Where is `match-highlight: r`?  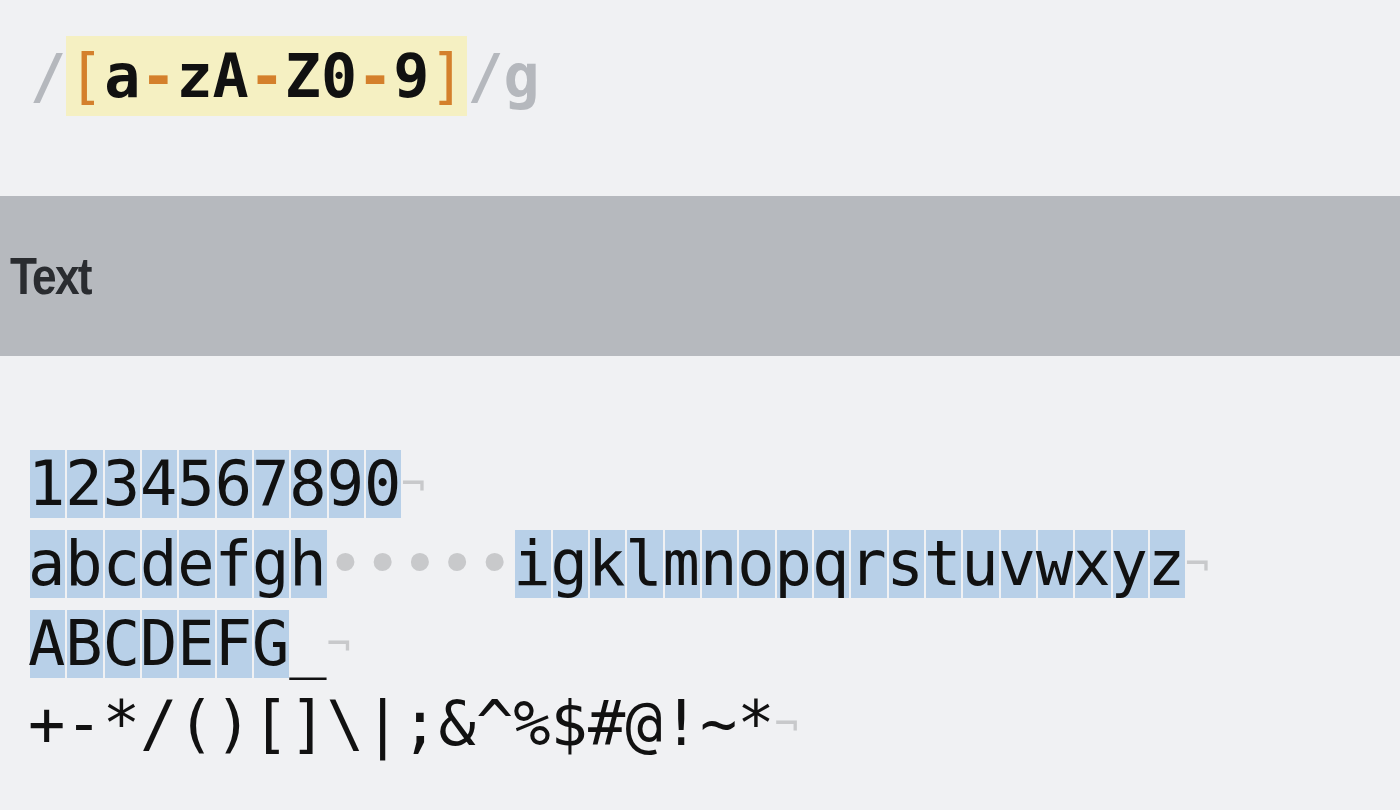 match-highlight: r is located at coordinates (868, 564).